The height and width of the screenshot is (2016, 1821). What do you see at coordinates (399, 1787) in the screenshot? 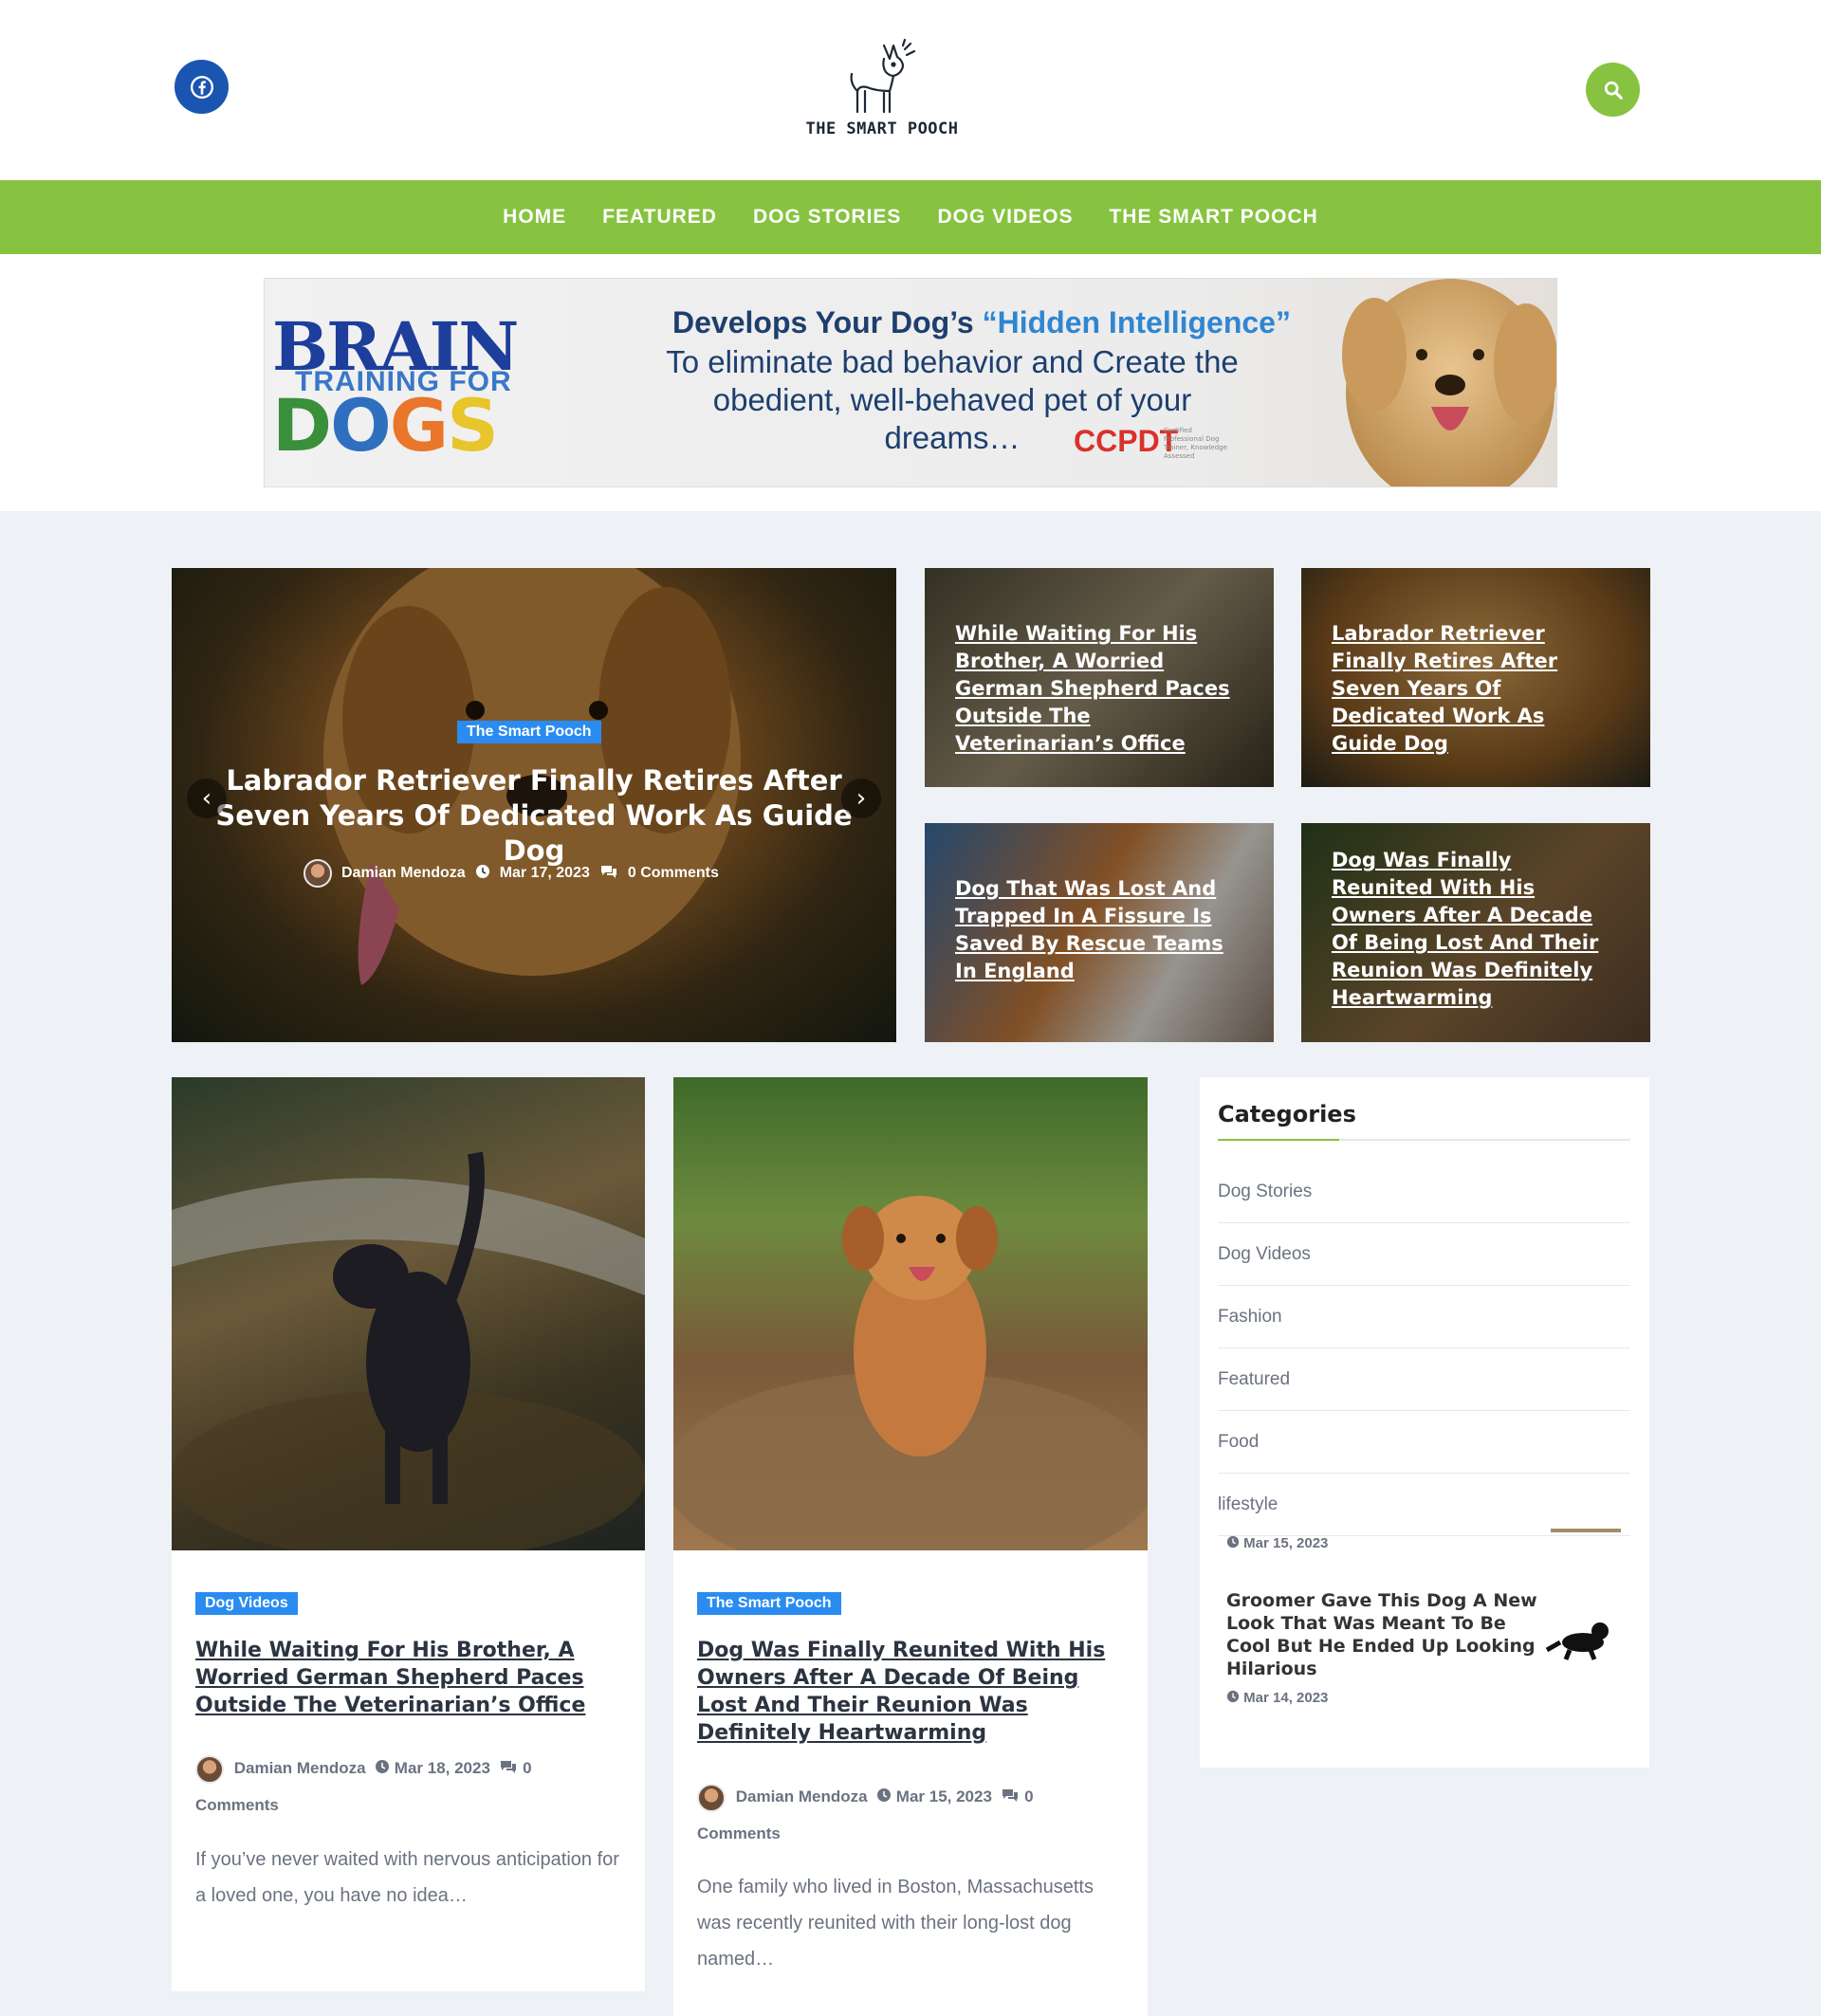
I see `post-meta: Damian Mendoza Mar 18, 2023 0 Comments` at bounding box center [399, 1787].